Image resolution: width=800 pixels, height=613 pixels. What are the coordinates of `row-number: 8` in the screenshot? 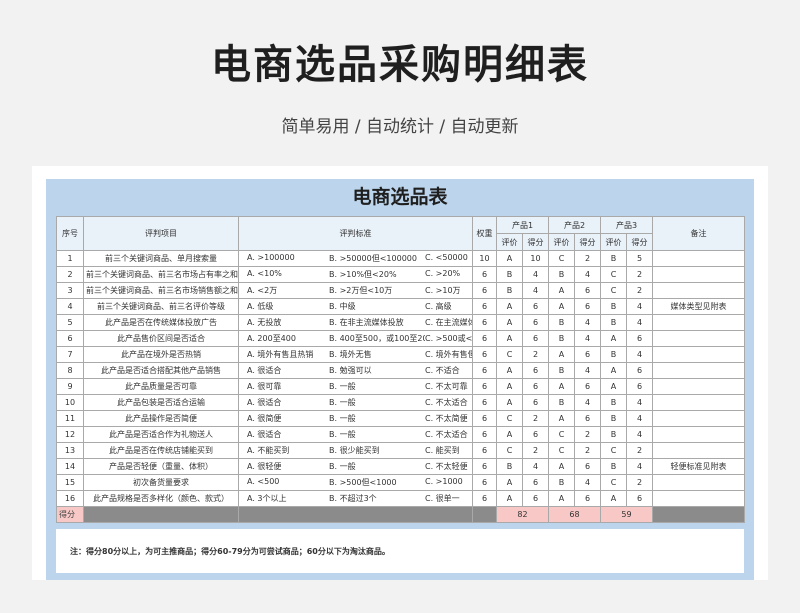 It's located at (70, 370).